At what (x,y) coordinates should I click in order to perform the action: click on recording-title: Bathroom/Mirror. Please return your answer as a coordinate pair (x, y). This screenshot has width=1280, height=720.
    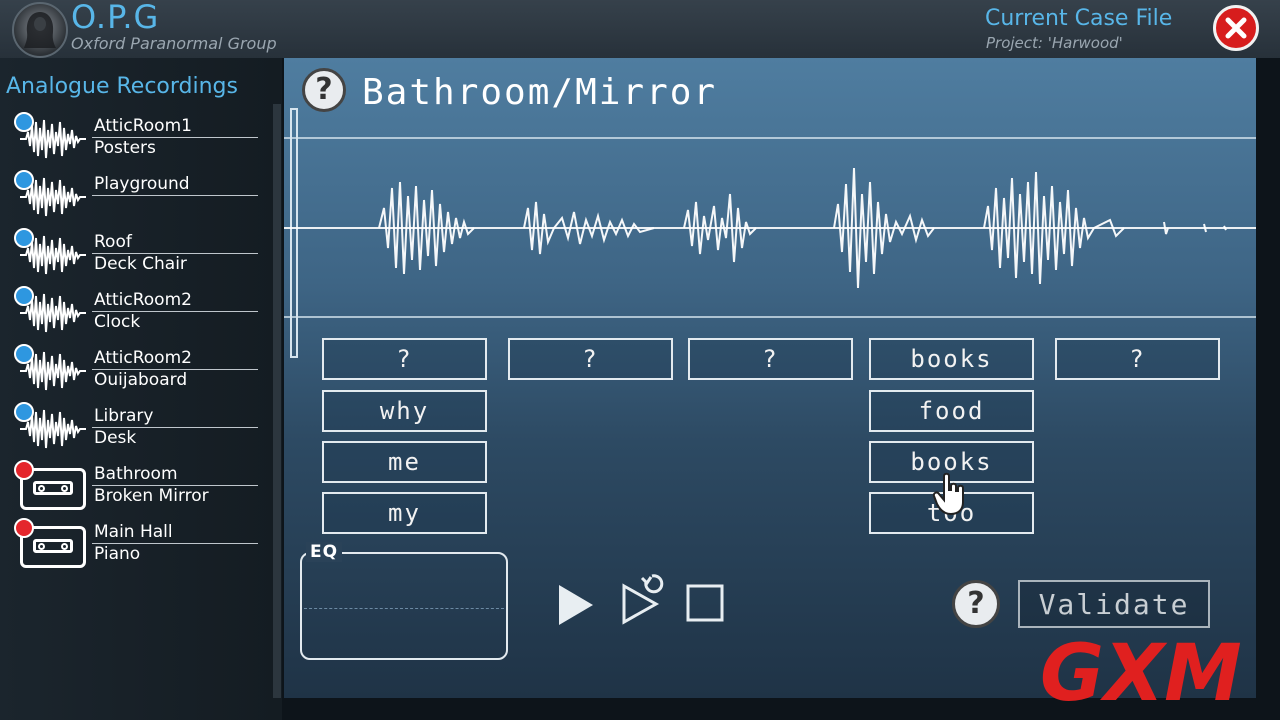
    Looking at the image, I should click on (540, 92).